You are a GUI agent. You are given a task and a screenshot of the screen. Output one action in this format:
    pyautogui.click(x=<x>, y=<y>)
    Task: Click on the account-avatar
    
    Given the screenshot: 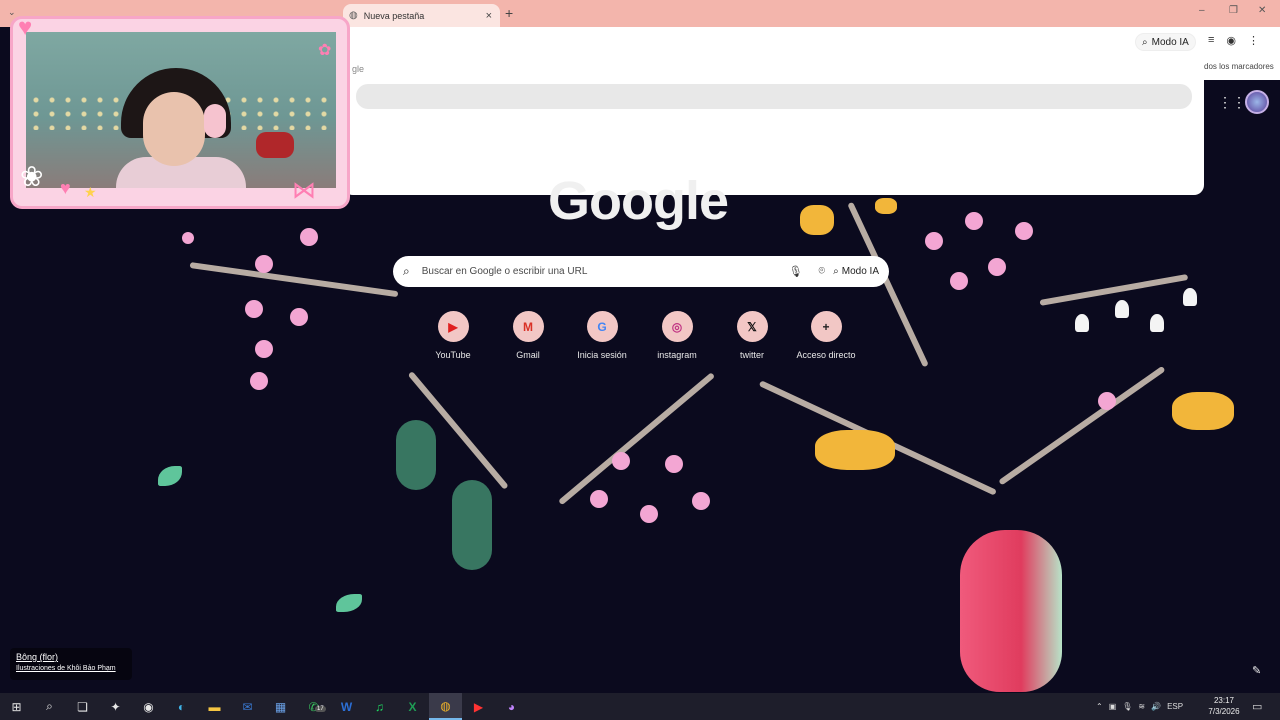 What is the action you would take?
    pyautogui.click(x=1257, y=102)
    